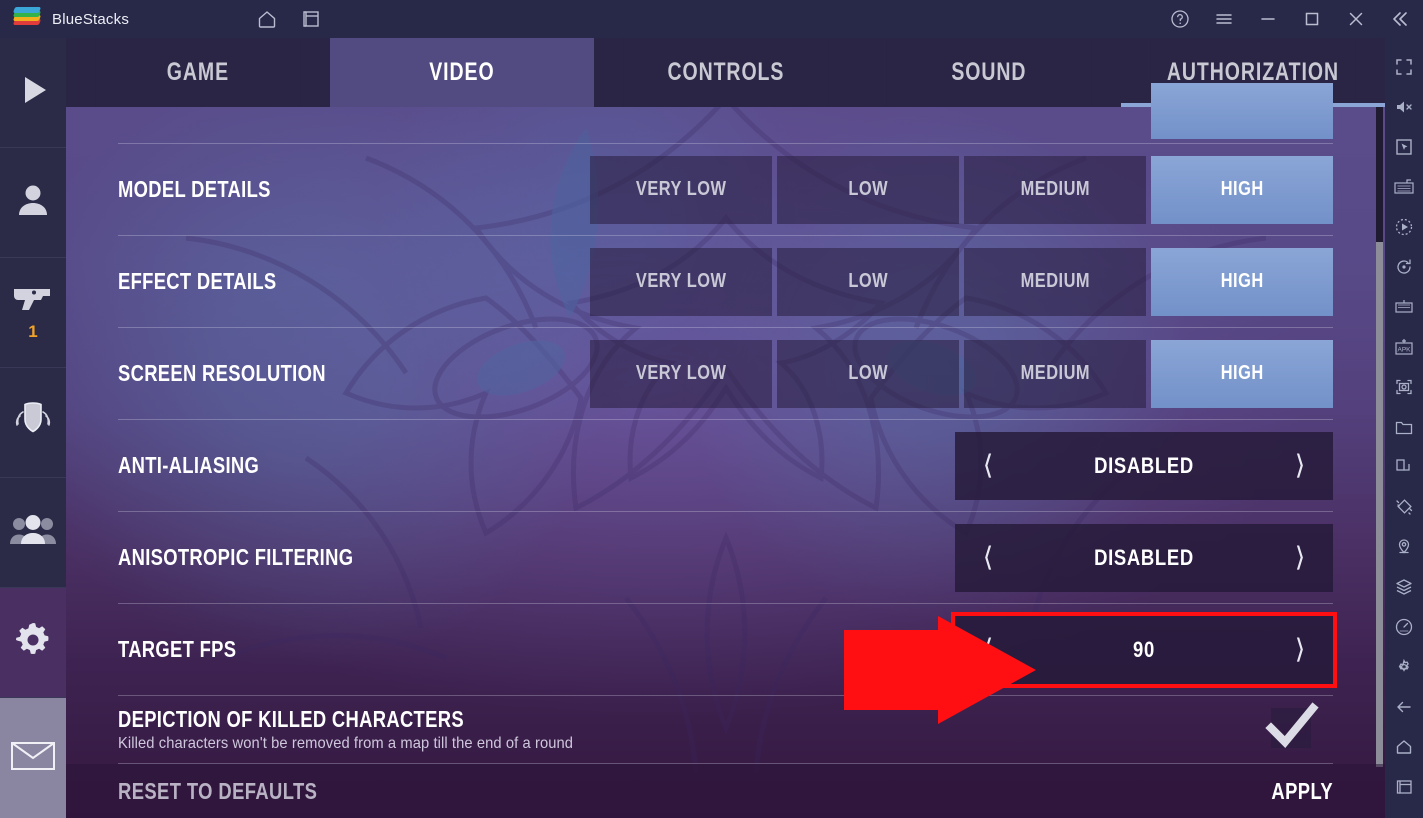  I want to click on rotate-icon, so click(1404, 267).